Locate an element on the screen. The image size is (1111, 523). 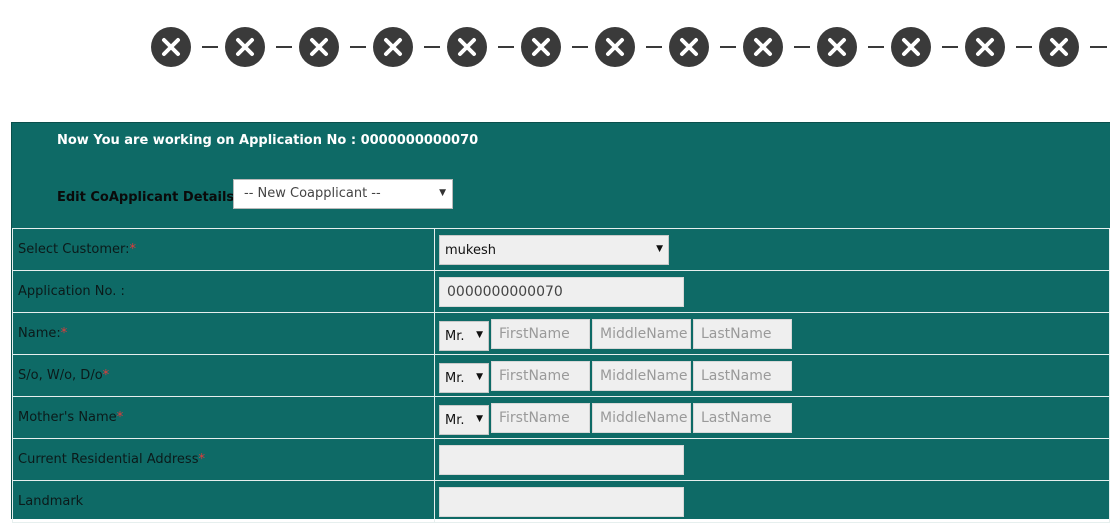
application-no-label: Application No. : is located at coordinates (223, 291).